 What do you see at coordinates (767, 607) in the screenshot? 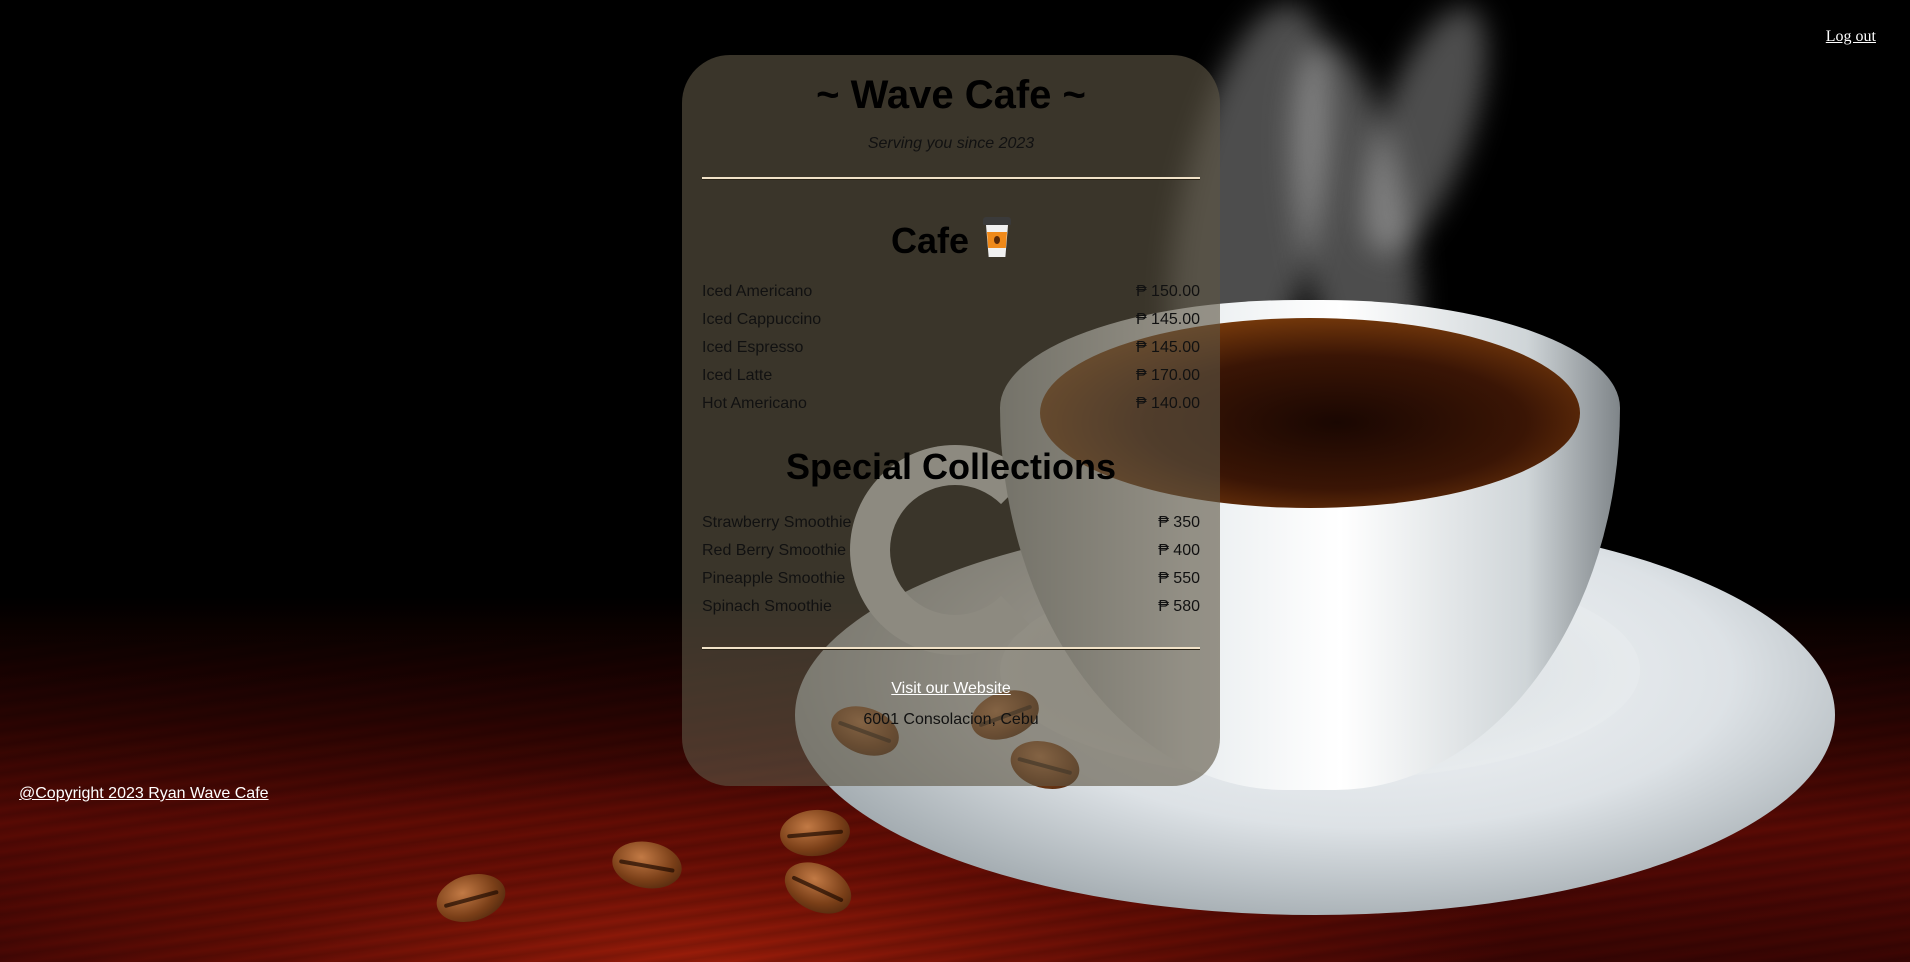
I see `menu-item-name: Spinach Smoothie` at bounding box center [767, 607].